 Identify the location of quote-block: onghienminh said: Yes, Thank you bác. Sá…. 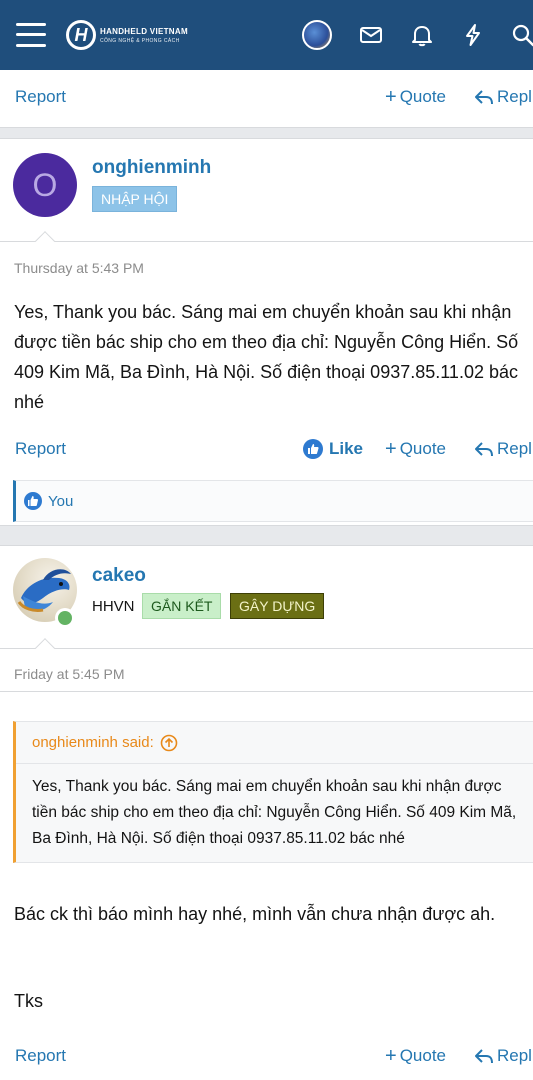
(273, 792).